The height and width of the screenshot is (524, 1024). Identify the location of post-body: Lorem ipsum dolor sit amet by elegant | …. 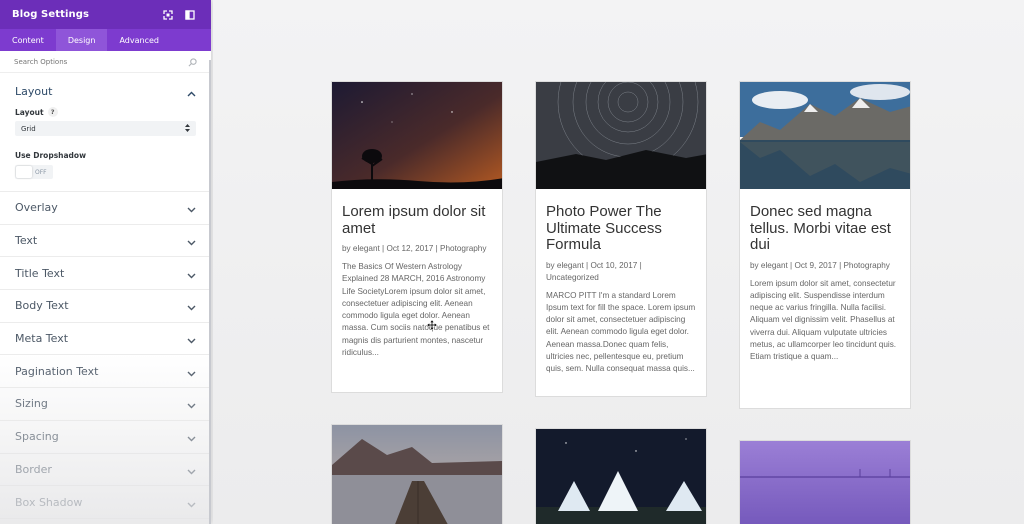
(417, 279).